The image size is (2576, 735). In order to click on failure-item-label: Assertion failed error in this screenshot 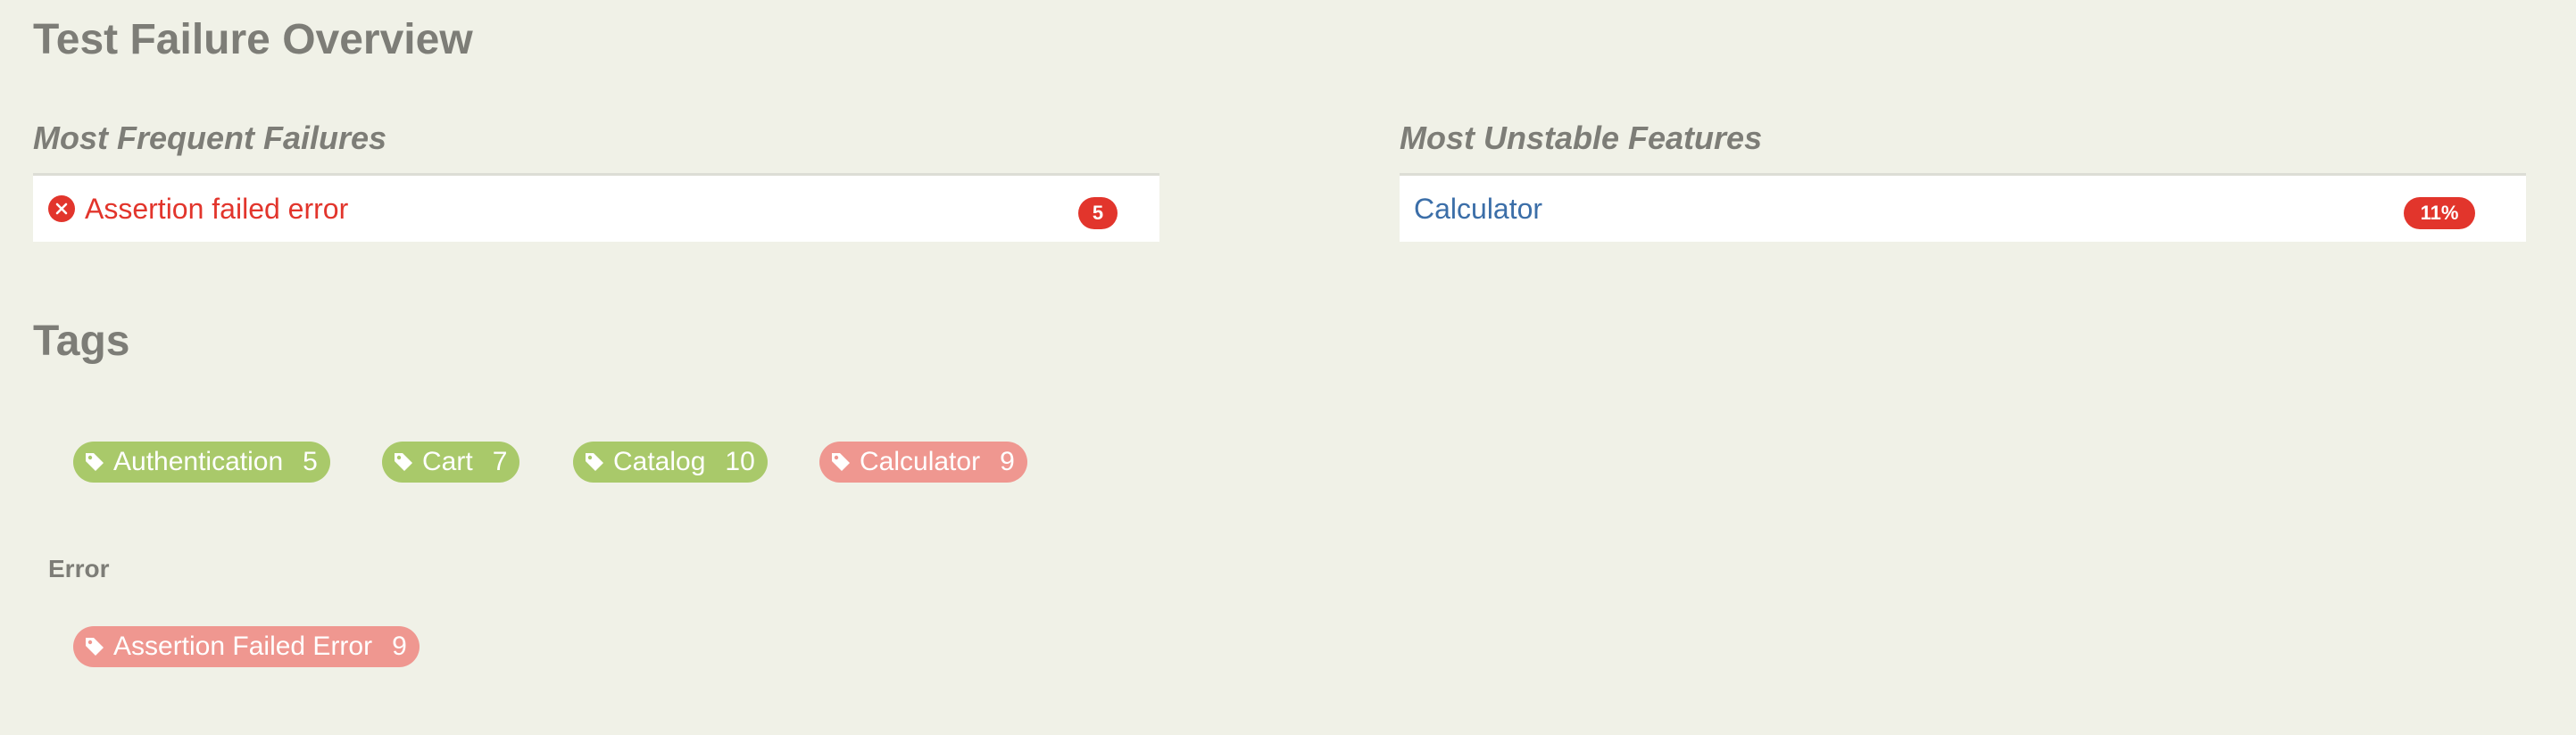, I will do `click(217, 209)`.